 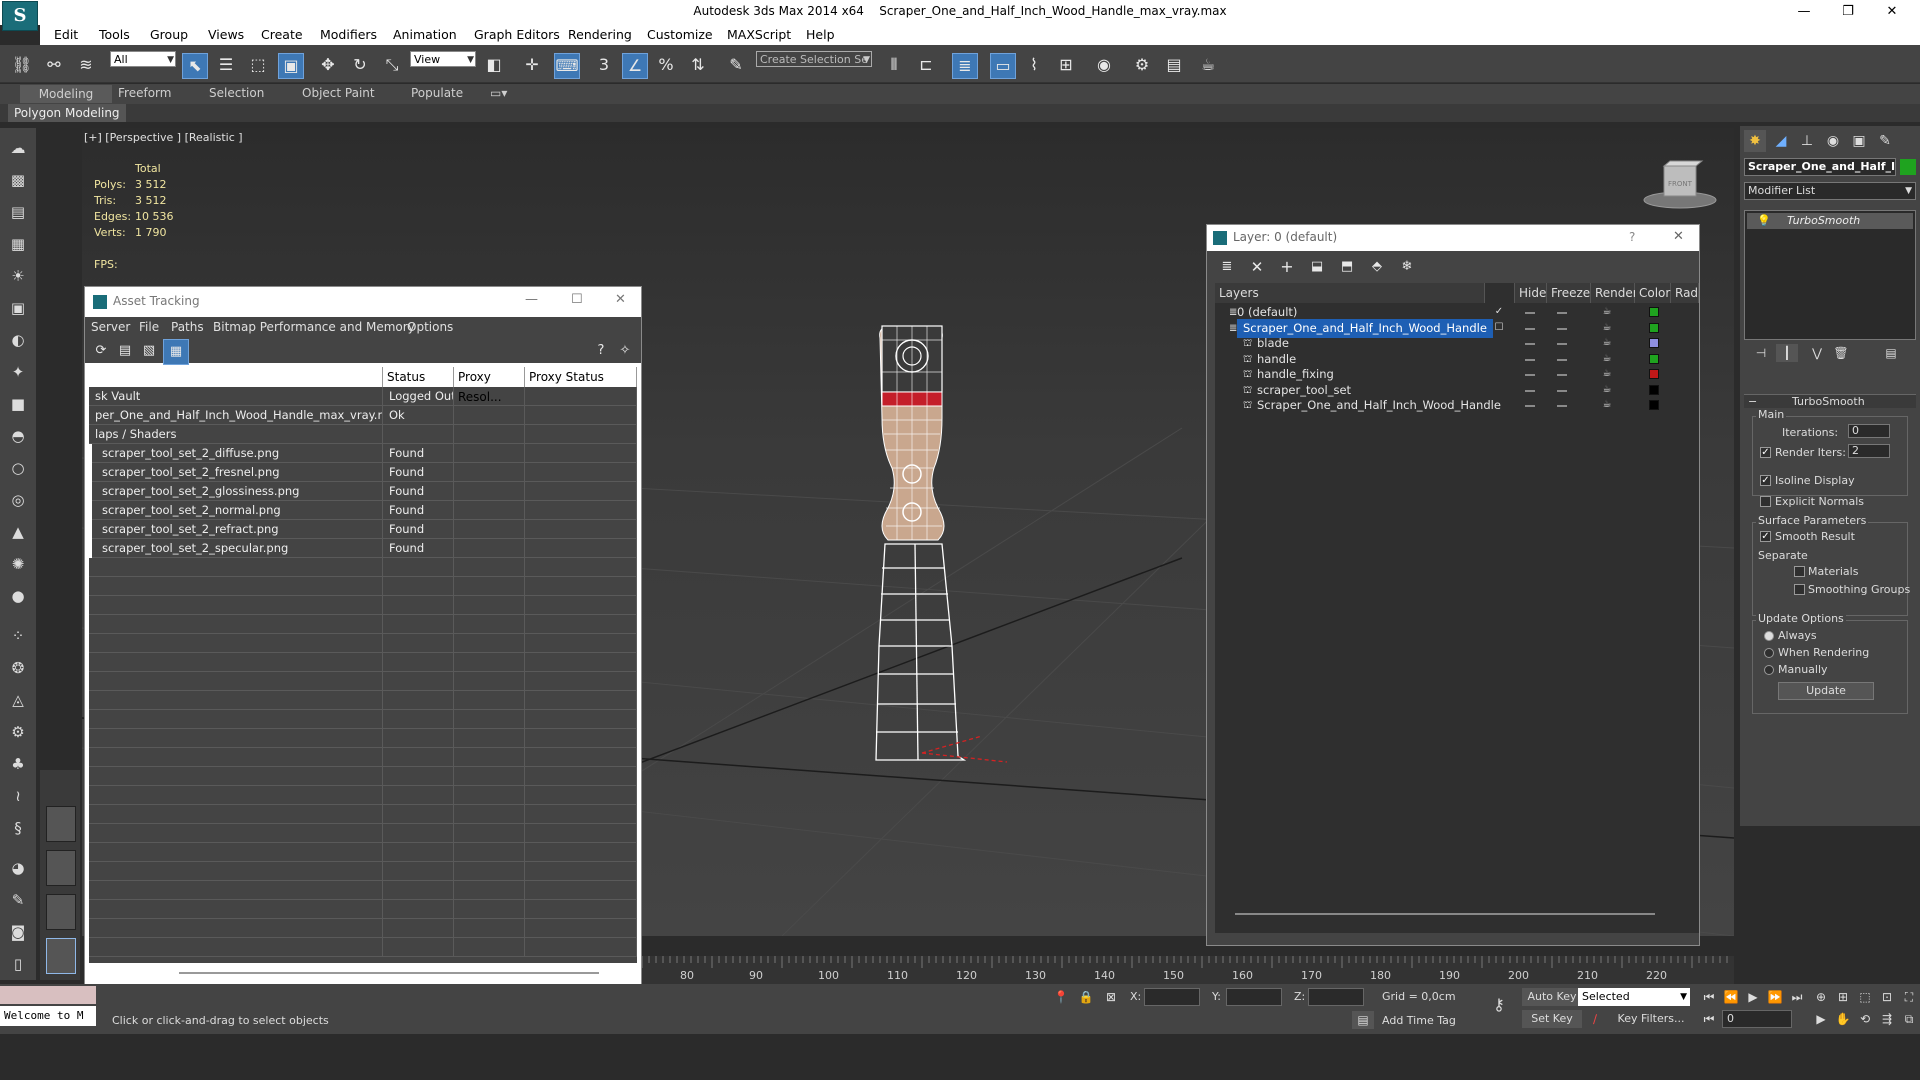 What do you see at coordinates (1142, 65) in the screenshot?
I see `render-setup-icon: ⚙` at bounding box center [1142, 65].